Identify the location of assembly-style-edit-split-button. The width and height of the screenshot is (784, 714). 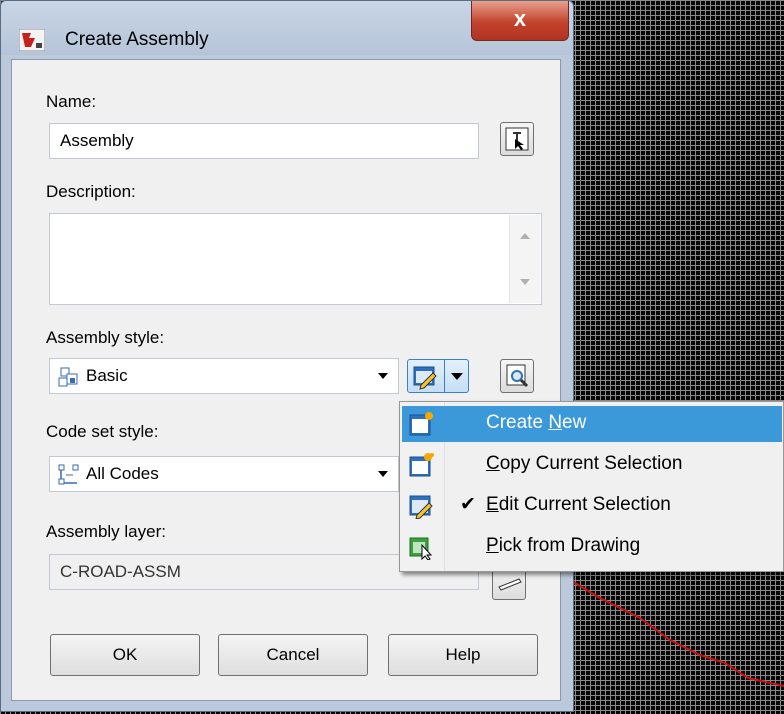
(438, 376).